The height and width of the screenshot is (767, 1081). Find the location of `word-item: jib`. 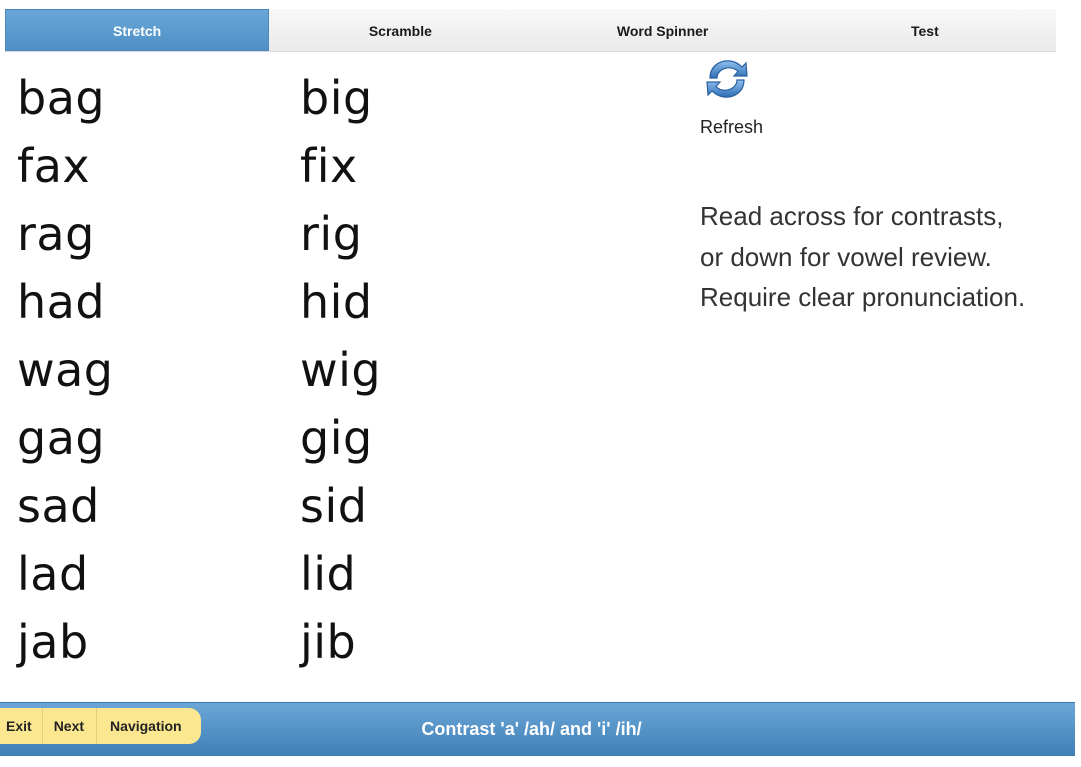

word-item: jib is located at coordinates (328, 642).